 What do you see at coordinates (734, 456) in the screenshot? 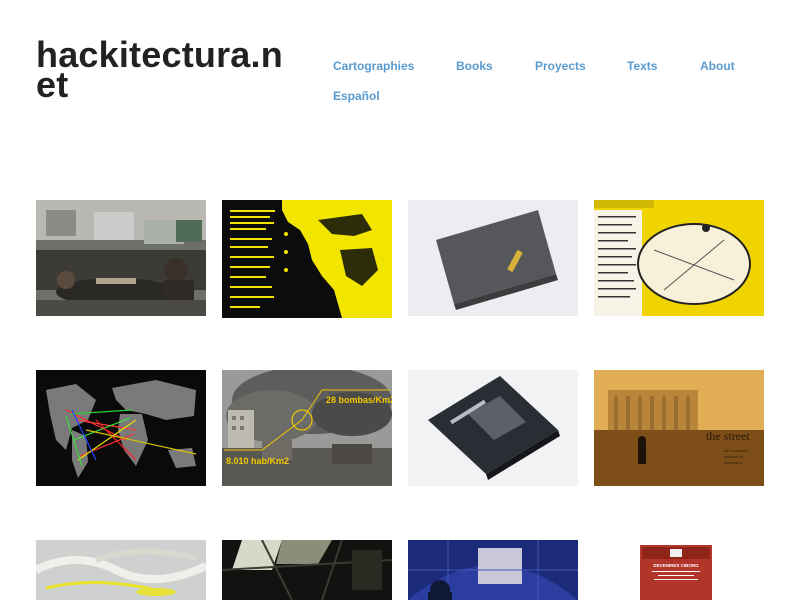
I see `street-poster-line-2: patterns of` at bounding box center [734, 456].